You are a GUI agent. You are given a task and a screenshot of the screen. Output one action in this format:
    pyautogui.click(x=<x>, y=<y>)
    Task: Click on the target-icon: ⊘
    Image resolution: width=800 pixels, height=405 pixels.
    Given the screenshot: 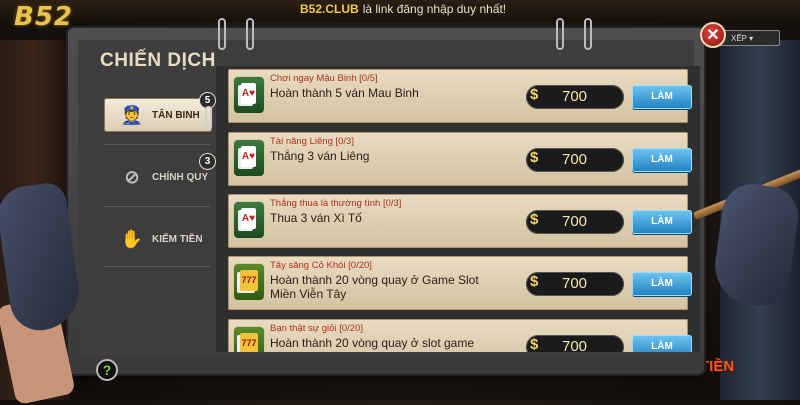 What is the action you would take?
    pyautogui.click(x=132, y=177)
    